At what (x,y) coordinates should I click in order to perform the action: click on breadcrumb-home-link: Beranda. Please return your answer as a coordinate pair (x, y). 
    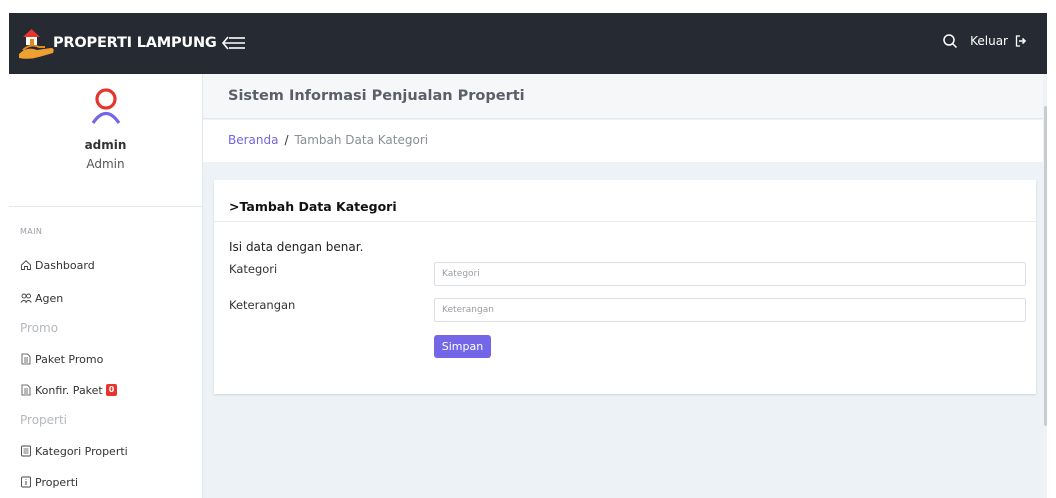
    Looking at the image, I should click on (253, 140).